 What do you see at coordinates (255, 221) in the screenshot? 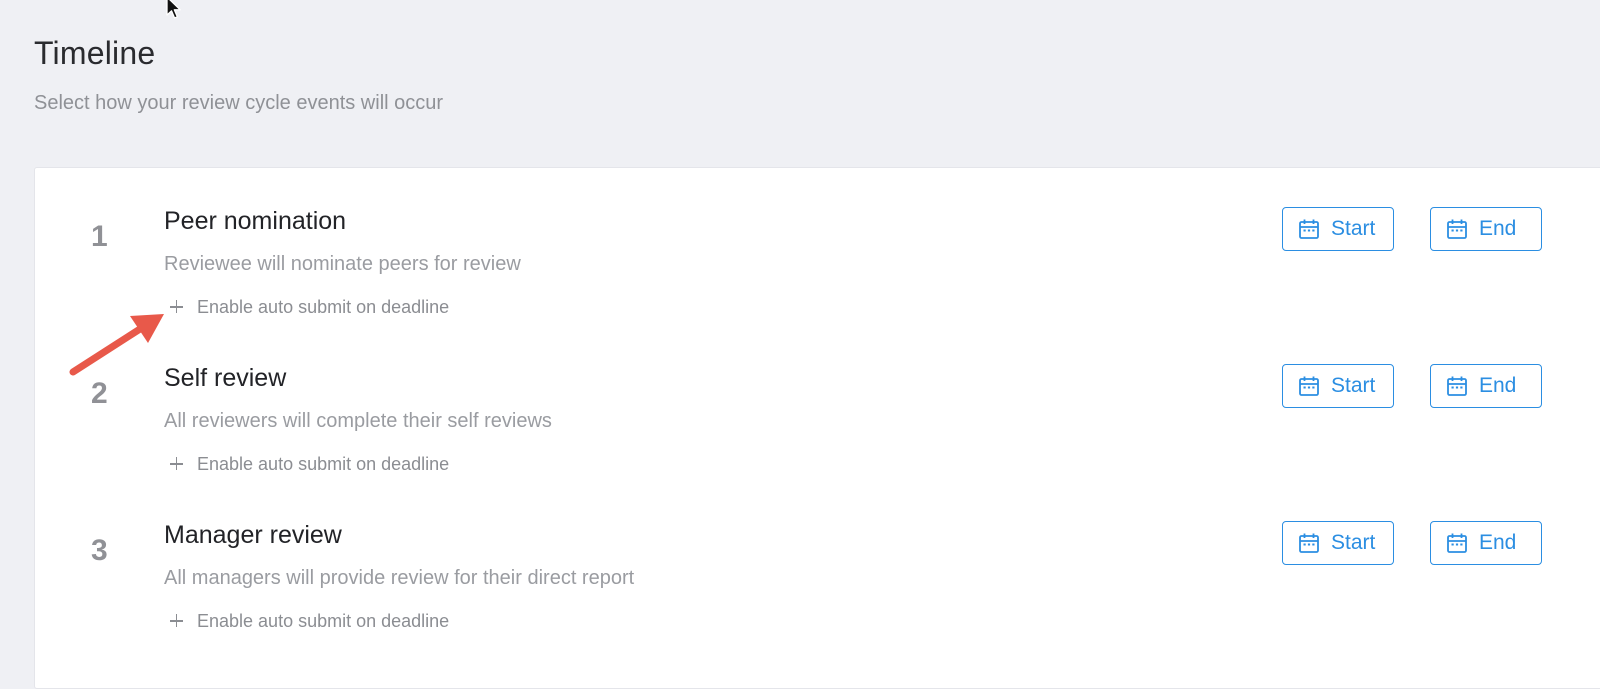
I see `step-title: Peer nomination` at bounding box center [255, 221].